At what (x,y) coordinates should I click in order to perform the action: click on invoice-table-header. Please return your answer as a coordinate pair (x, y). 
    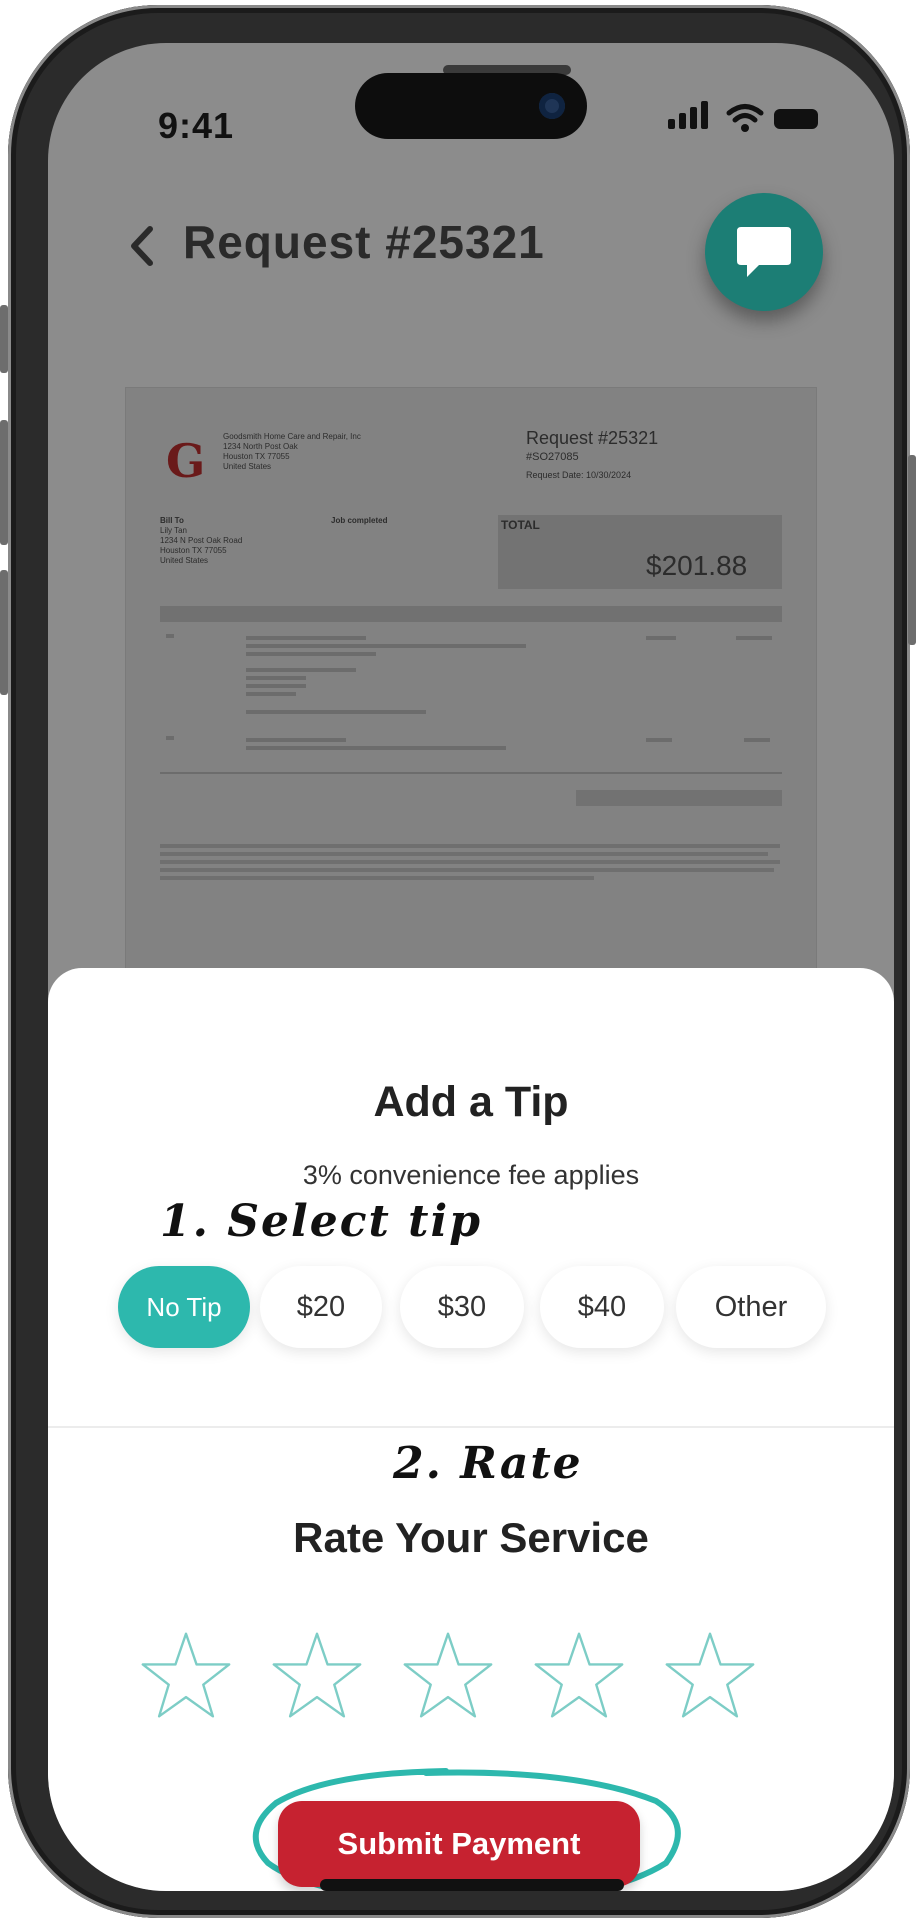
    Looking at the image, I should click on (471, 614).